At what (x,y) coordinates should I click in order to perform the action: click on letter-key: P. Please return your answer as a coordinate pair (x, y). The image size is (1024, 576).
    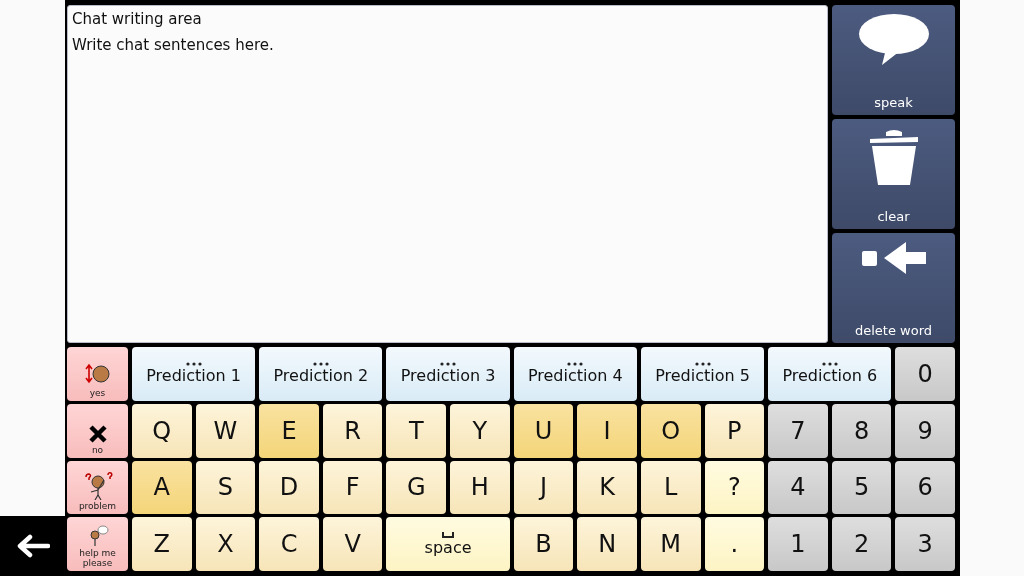
    Looking at the image, I should click on (734, 430).